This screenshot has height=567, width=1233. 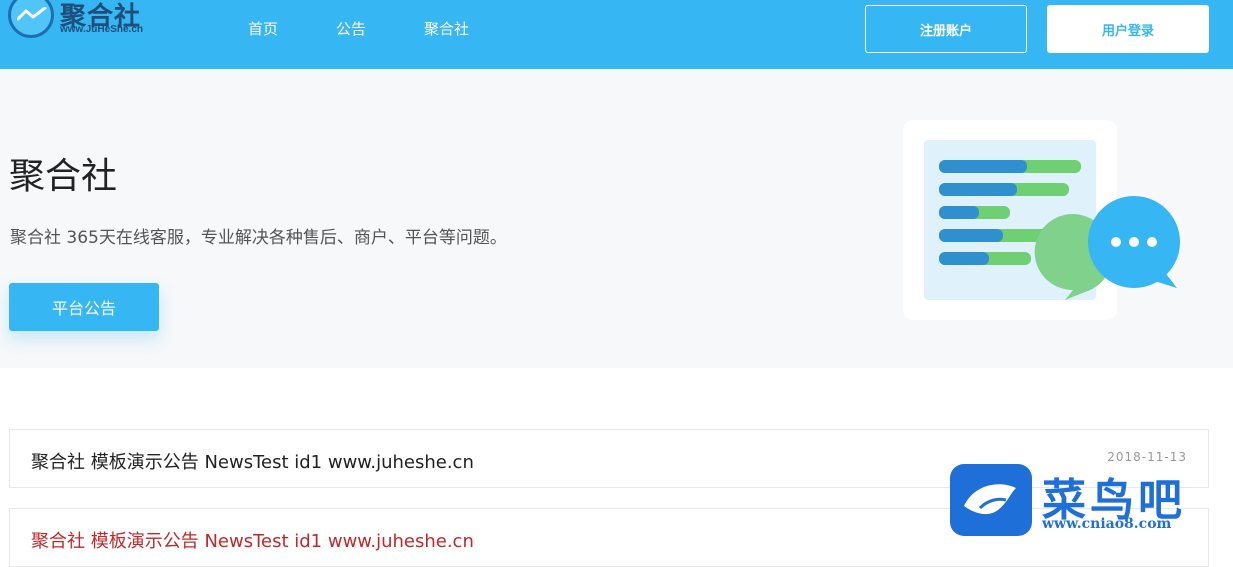 What do you see at coordinates (1128, 29) in the screenshot?
I see `login-button: 用户登录` at bounding box center [1128, 29].